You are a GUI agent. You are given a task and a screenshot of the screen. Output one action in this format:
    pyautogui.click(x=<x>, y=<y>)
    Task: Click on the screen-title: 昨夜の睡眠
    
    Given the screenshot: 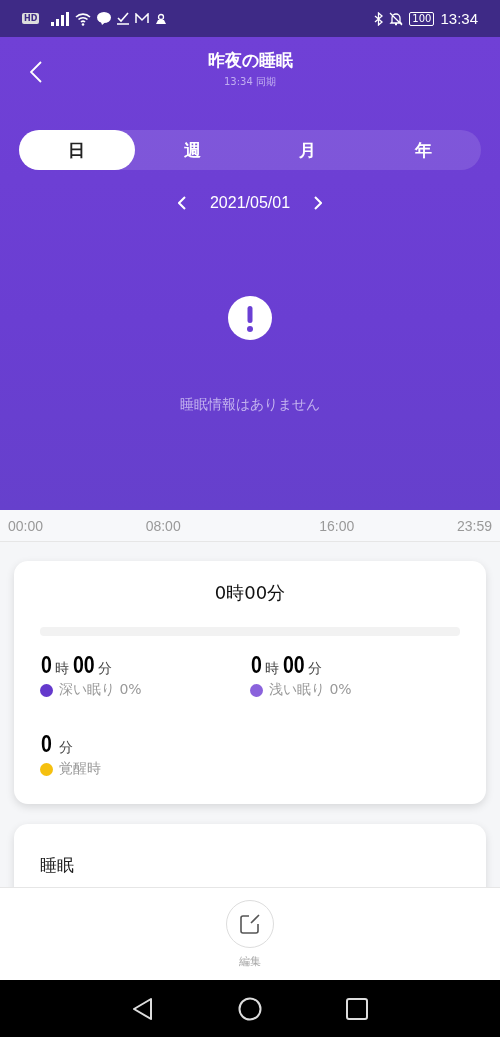 What is the action you would take?
    pyautogui.click(x=250, y=60)
    